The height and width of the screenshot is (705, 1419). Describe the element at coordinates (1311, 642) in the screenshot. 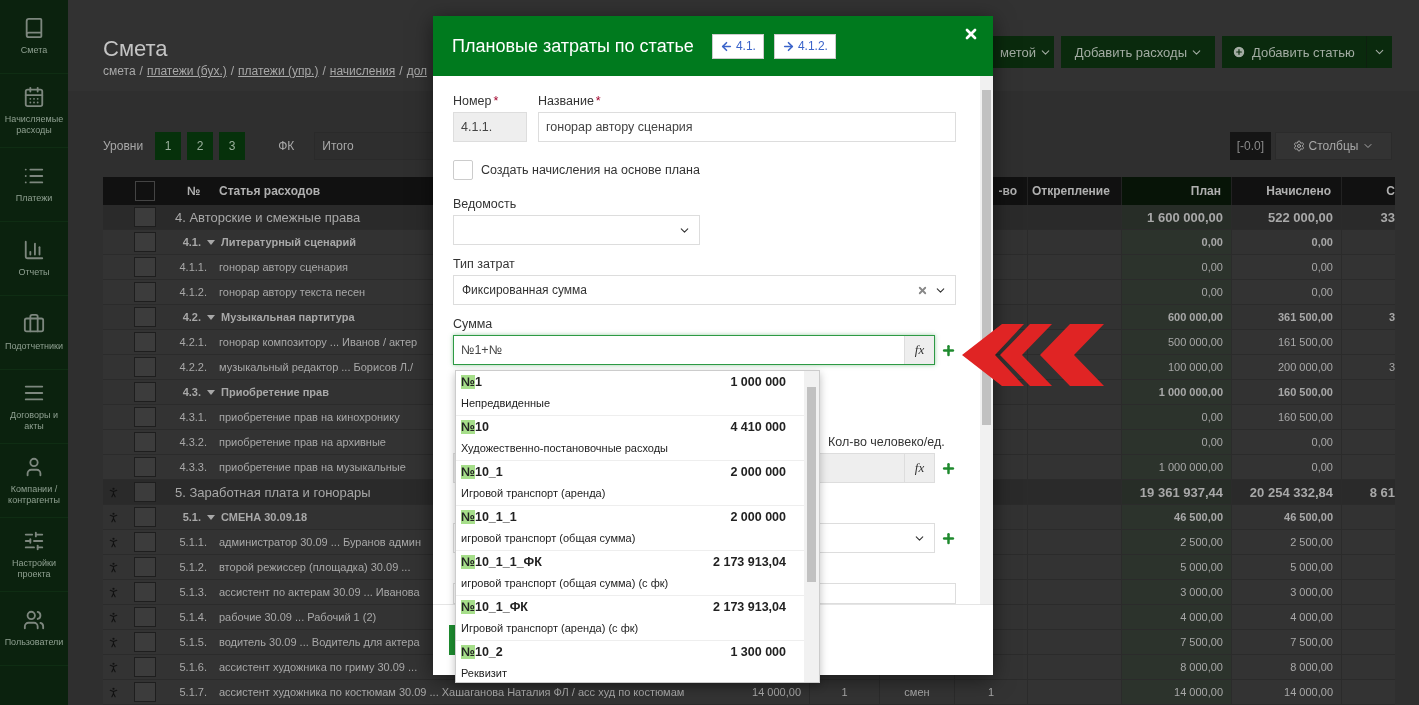

I see `accrued-cell: 7 500,00` at that location.